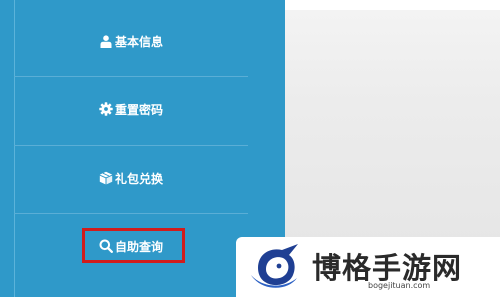 Image resolution: width=500 pixels, height=297 pixels. I want to click on watermark-url: bogejituan.com, so click(399, 285).